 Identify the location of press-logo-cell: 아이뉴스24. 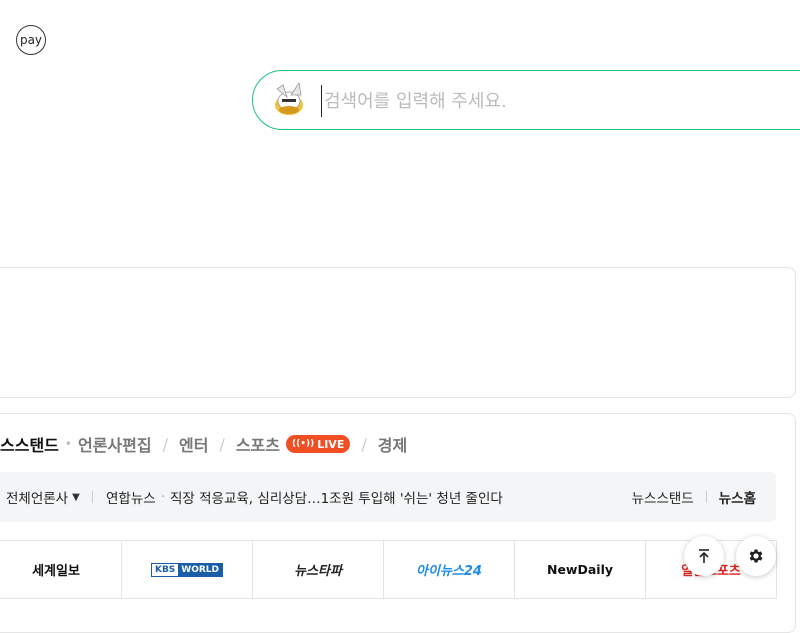
(449, 570).